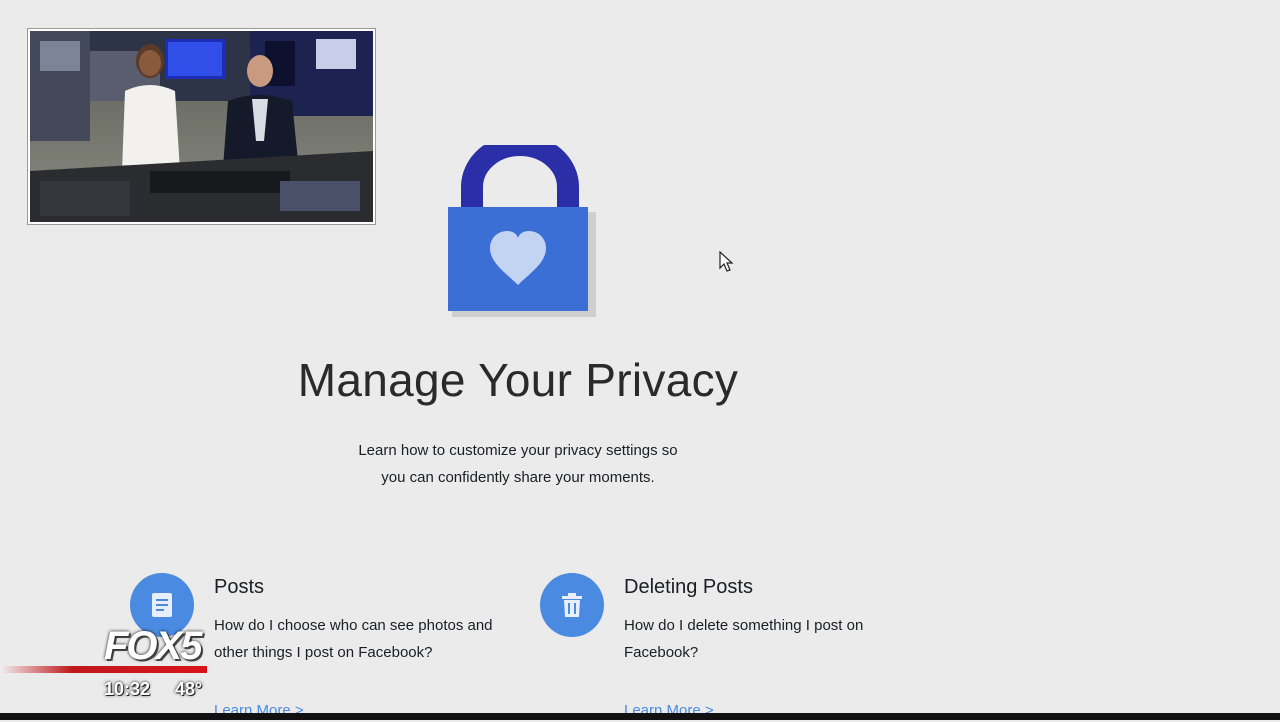 The image size is (1280, 722). I want to click on video-inset, so click(201, 126).